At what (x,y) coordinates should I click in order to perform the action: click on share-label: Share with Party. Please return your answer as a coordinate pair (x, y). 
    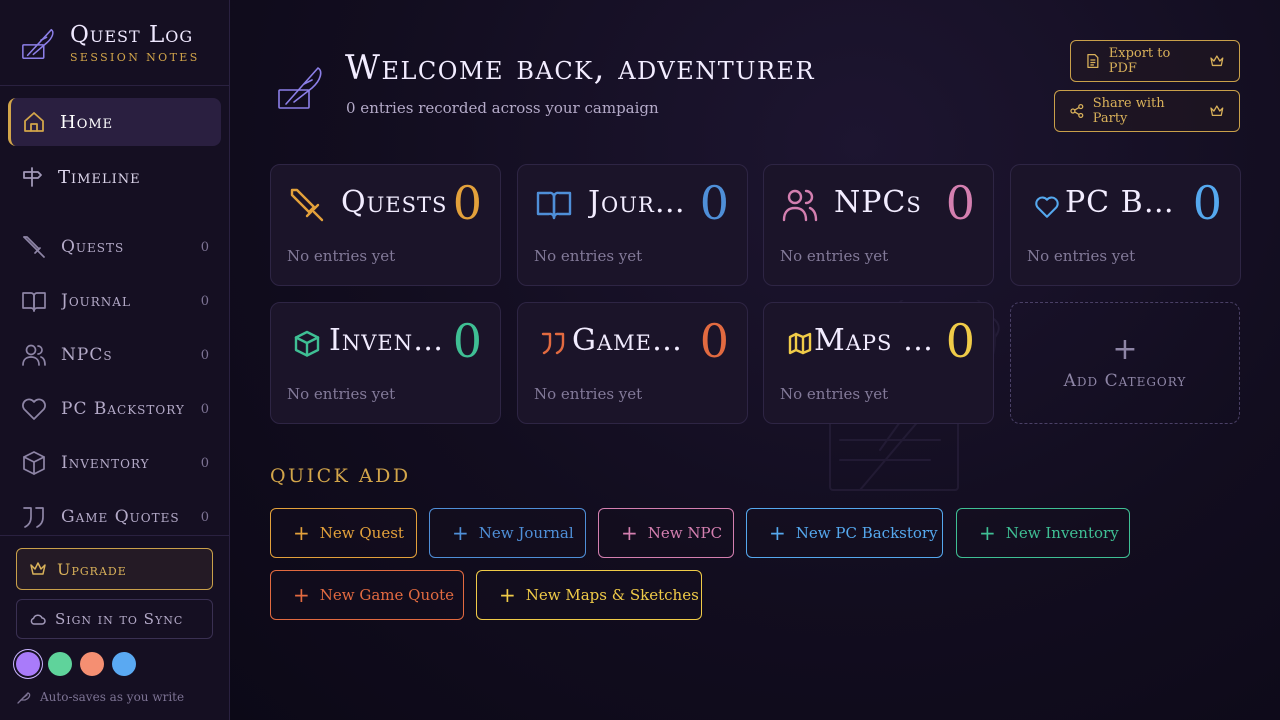
    Looking at the image, I should click on (1128, 111).